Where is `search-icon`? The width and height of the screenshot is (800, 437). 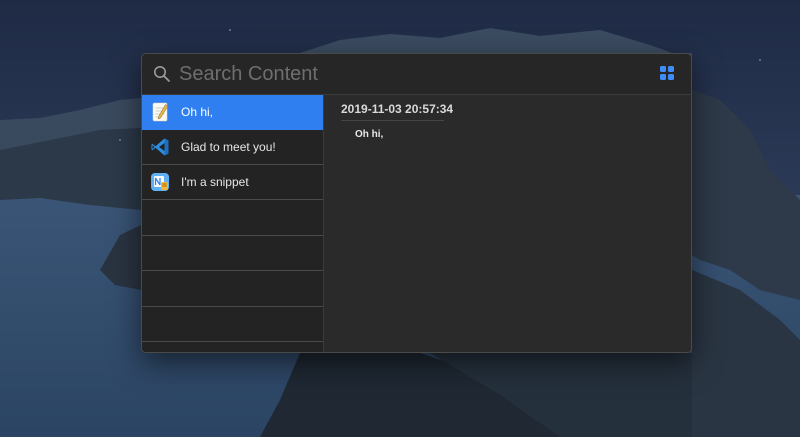 search-icon is located at coordinates (162, 74).